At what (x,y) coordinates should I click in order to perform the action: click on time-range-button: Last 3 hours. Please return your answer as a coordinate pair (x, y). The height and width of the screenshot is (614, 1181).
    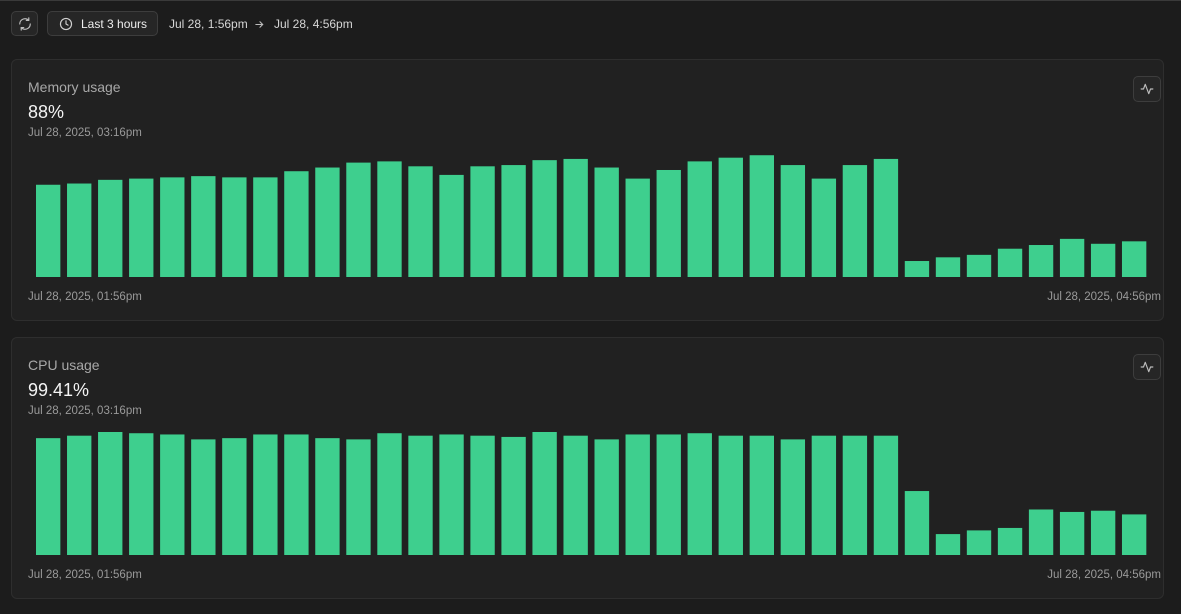
    Looking at the image, I should click on (103, 23).